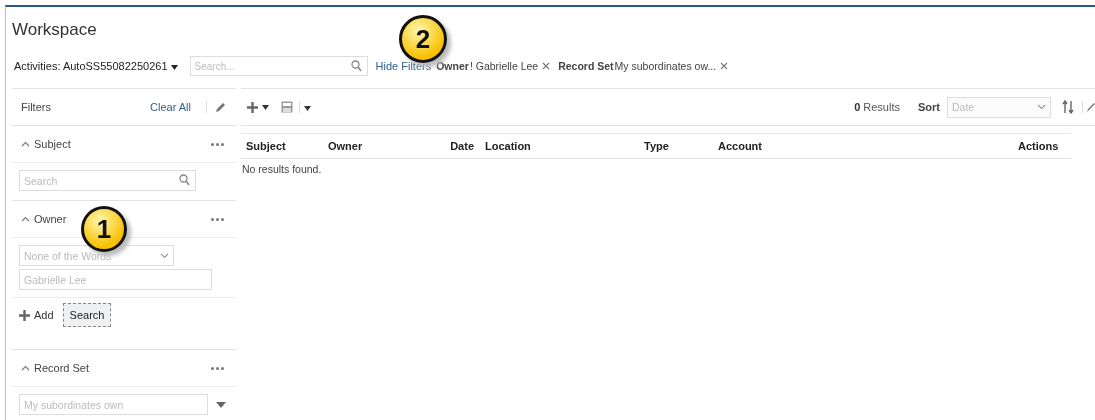 This screenshot has height=420, width=1095. Describe the element at coordinates (504, 66) in the screenshot. I see `chip-value: ! Gabrielle Lee` at that location.